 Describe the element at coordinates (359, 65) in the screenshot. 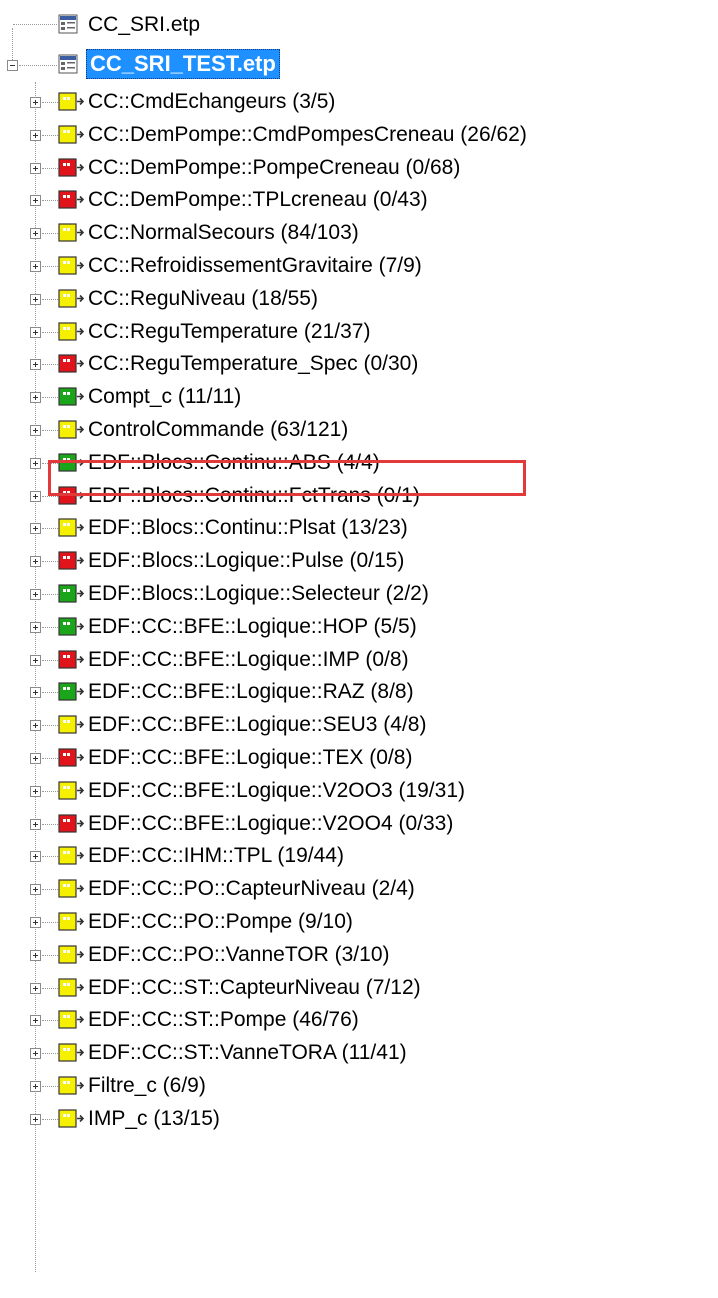

I see `tree-file-row: CC_SRI_TEST.etp` at that location.